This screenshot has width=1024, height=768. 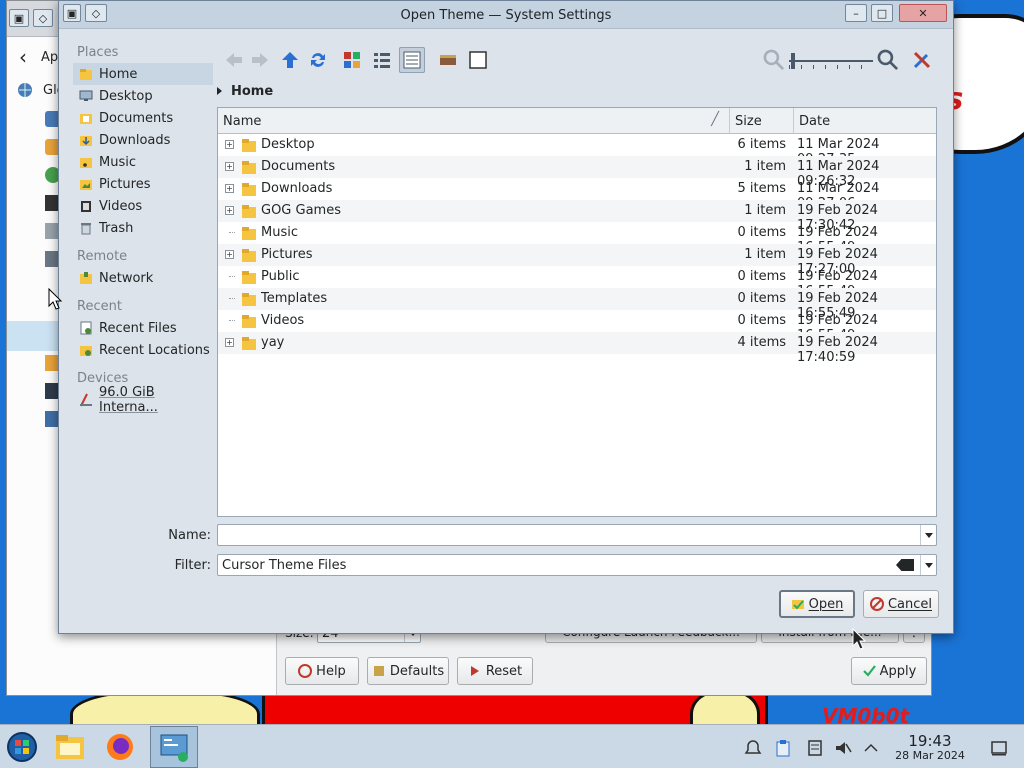 I want to click on table-row: Templates 0 items 19 Feb 2024 16:55:49, so click(x=577, y=304).